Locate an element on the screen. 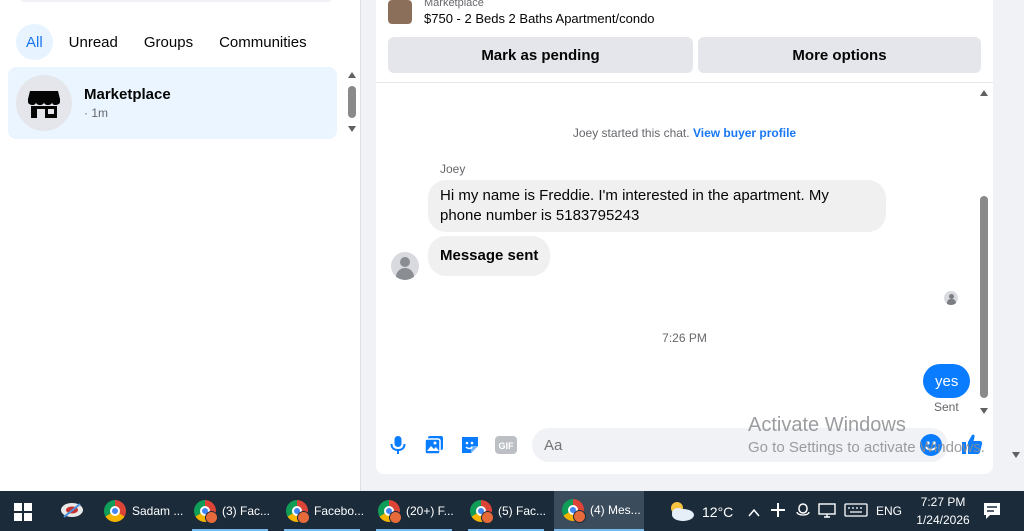  view-buyer-profile-link: View buyer profile is located at coordinates (744, 133).